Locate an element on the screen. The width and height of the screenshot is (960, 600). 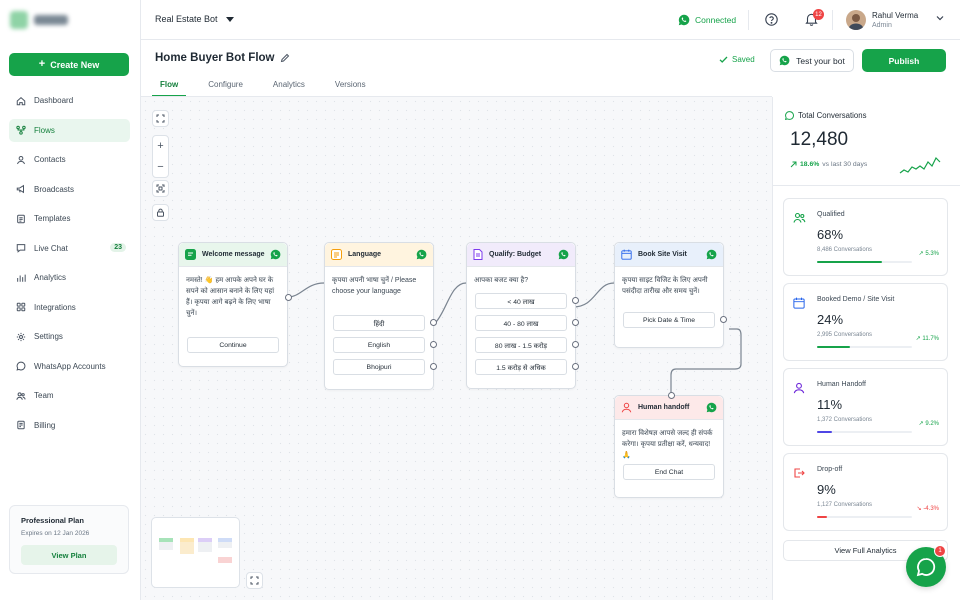
minimap-expand-button is located at coordinates (254, 580).